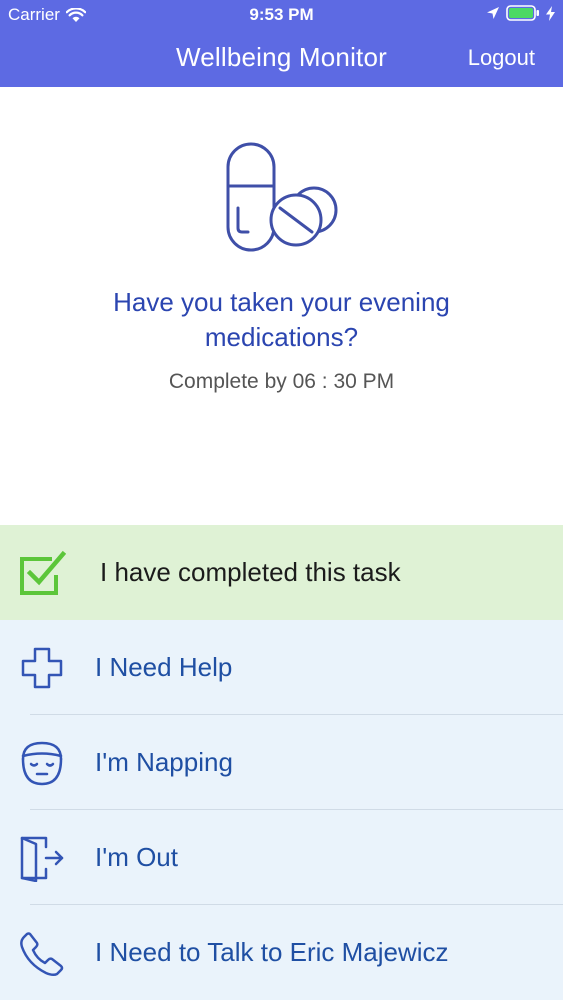 Image resolution: width=563 pixels, height=1000 pixels. What do you see at coordinates (281, 320) in the screenshot?
I see `medication-question: Have you taken your evening medications?` at bounding box center [281, 320].